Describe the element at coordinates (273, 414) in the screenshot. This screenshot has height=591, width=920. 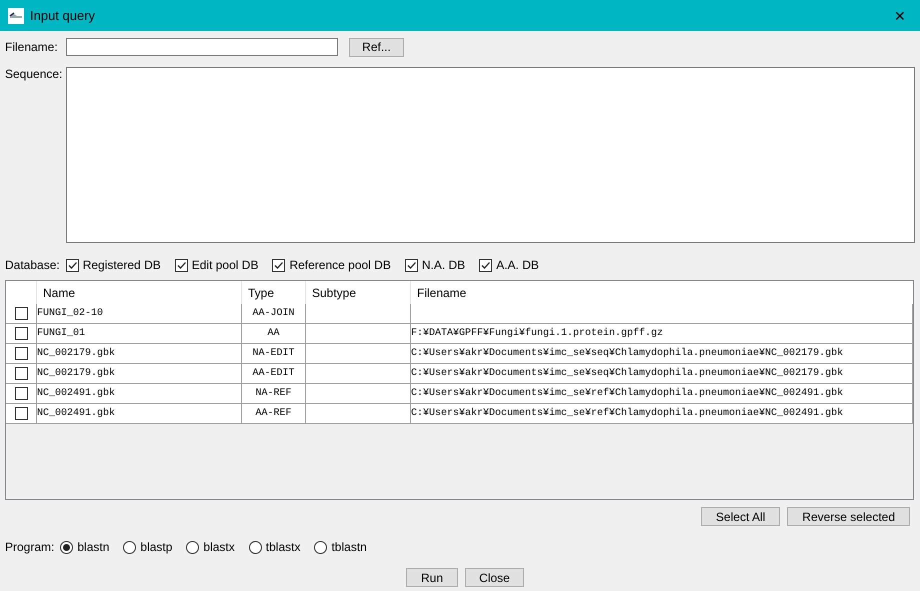
I see `table-cell: AA-REF` at that location.